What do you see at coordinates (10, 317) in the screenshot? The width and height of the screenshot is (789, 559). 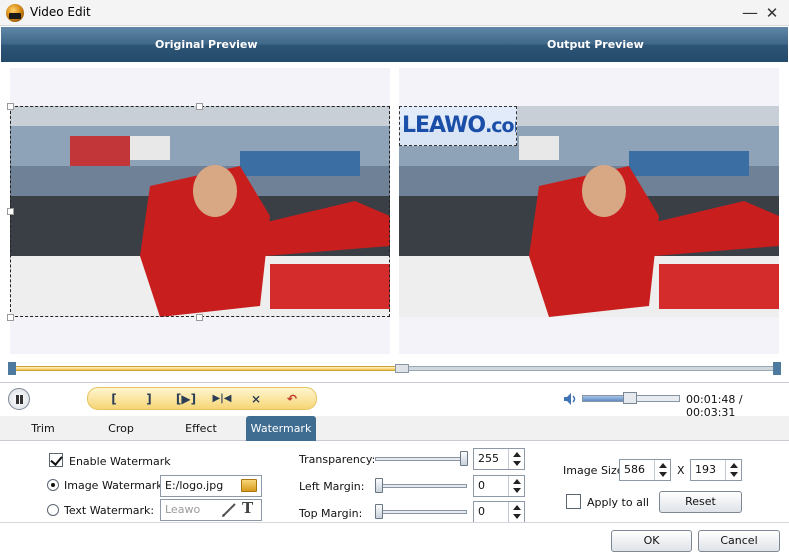 I see `crop-handle-bl` at bounding box center [10, 317].